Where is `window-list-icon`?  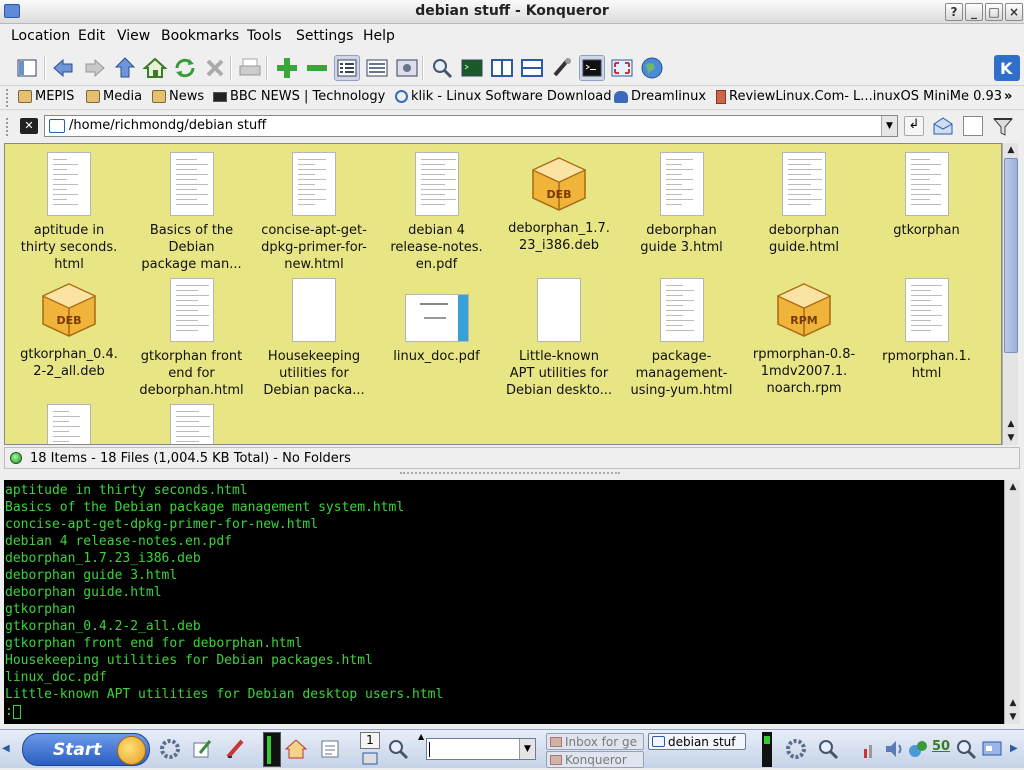
window-list-icon is located at coordinates (370, 758).